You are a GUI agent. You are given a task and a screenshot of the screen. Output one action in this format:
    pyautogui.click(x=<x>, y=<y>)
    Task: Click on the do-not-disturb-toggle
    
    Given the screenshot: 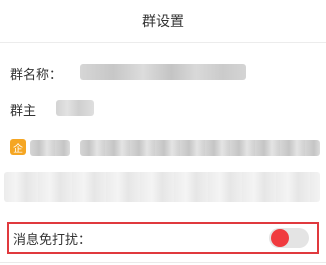 What is the action you would take?
    pyautogui.click(x=289, y=238)
    